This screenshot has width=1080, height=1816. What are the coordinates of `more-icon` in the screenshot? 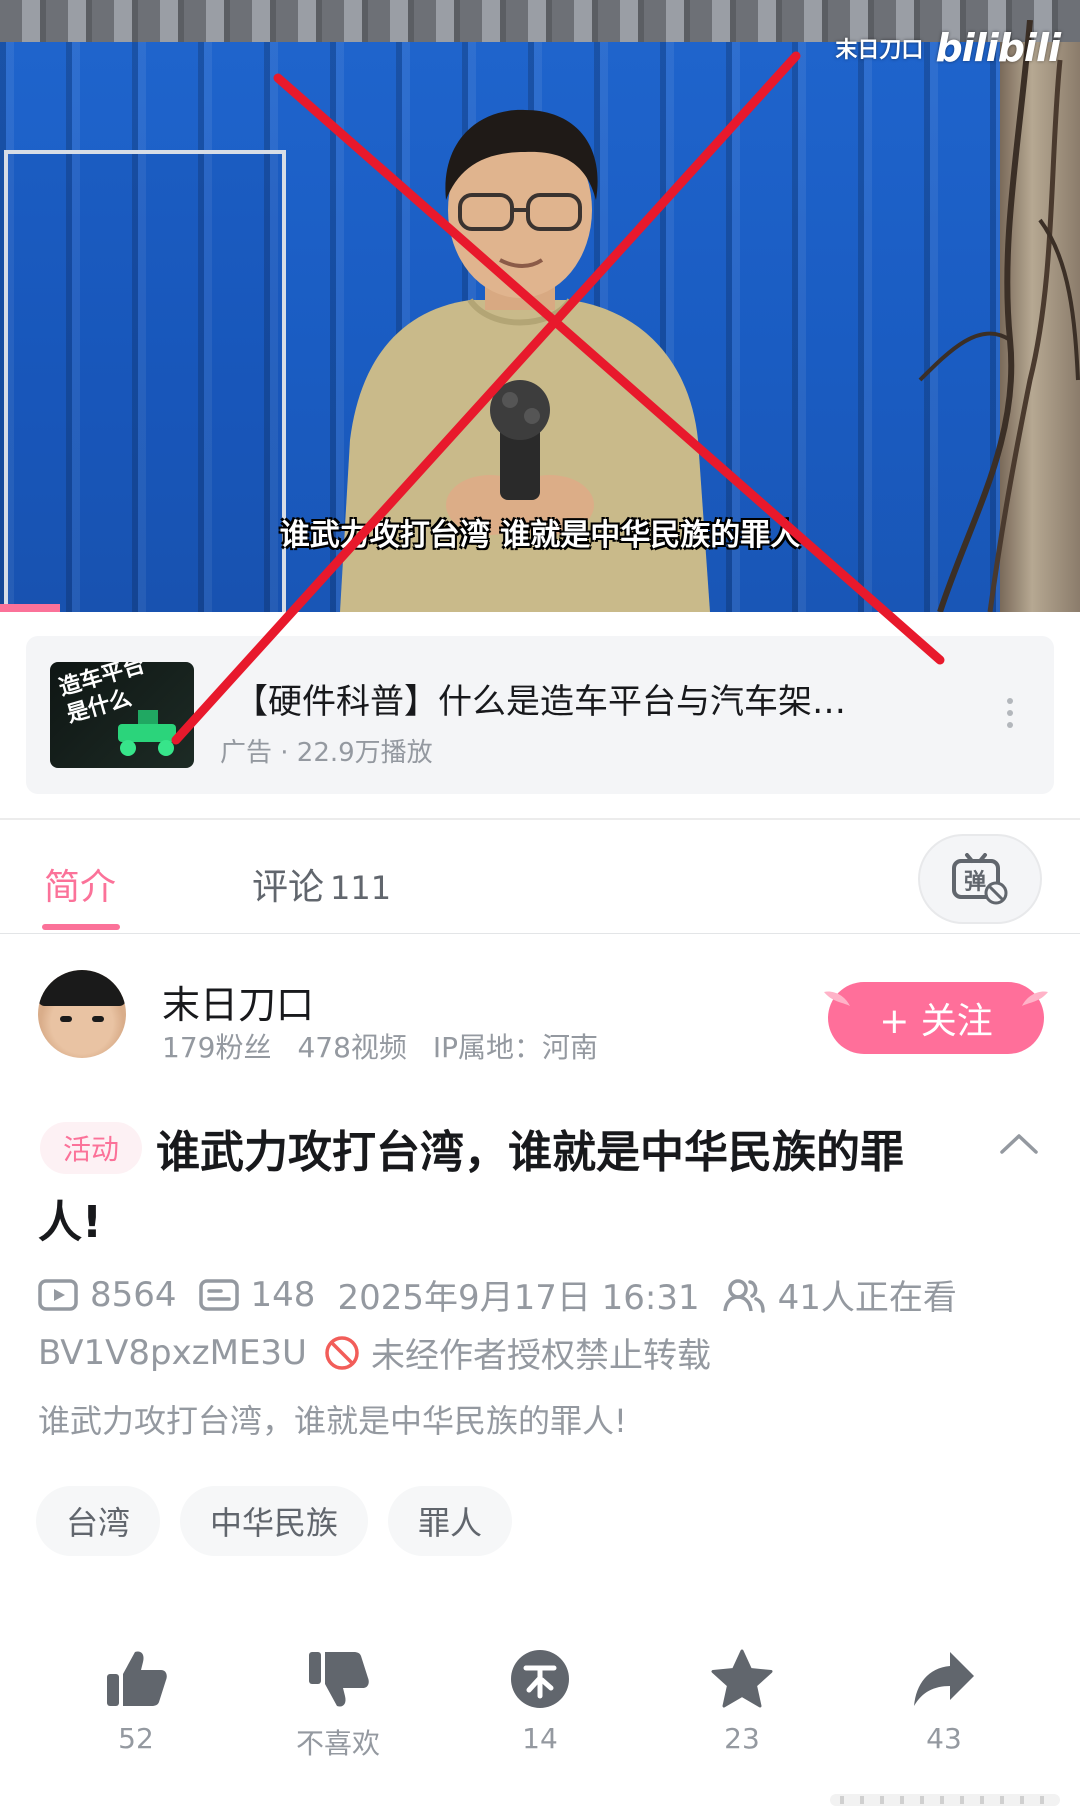 It's located at (1010, 716).